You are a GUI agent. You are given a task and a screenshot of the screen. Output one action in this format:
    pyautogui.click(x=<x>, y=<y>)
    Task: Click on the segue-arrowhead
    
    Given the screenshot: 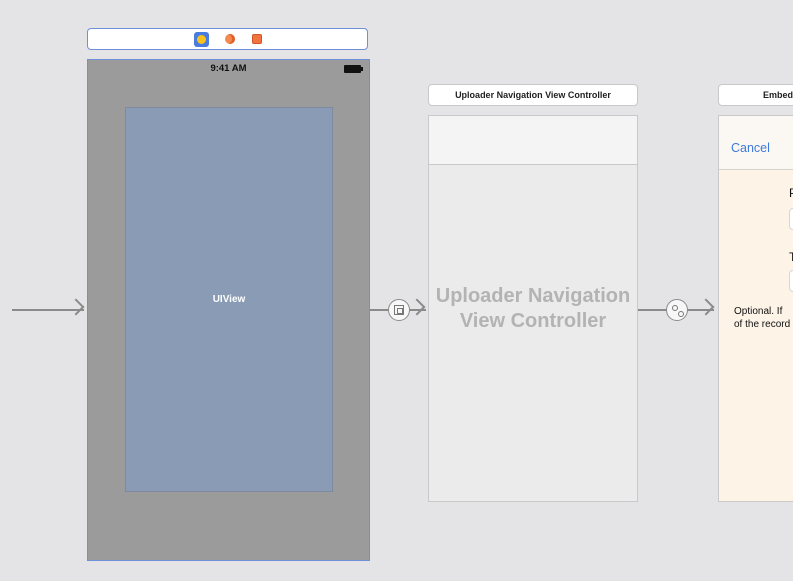 What is the action you would take?
    pyautogui.click(x=417, y=307)
    